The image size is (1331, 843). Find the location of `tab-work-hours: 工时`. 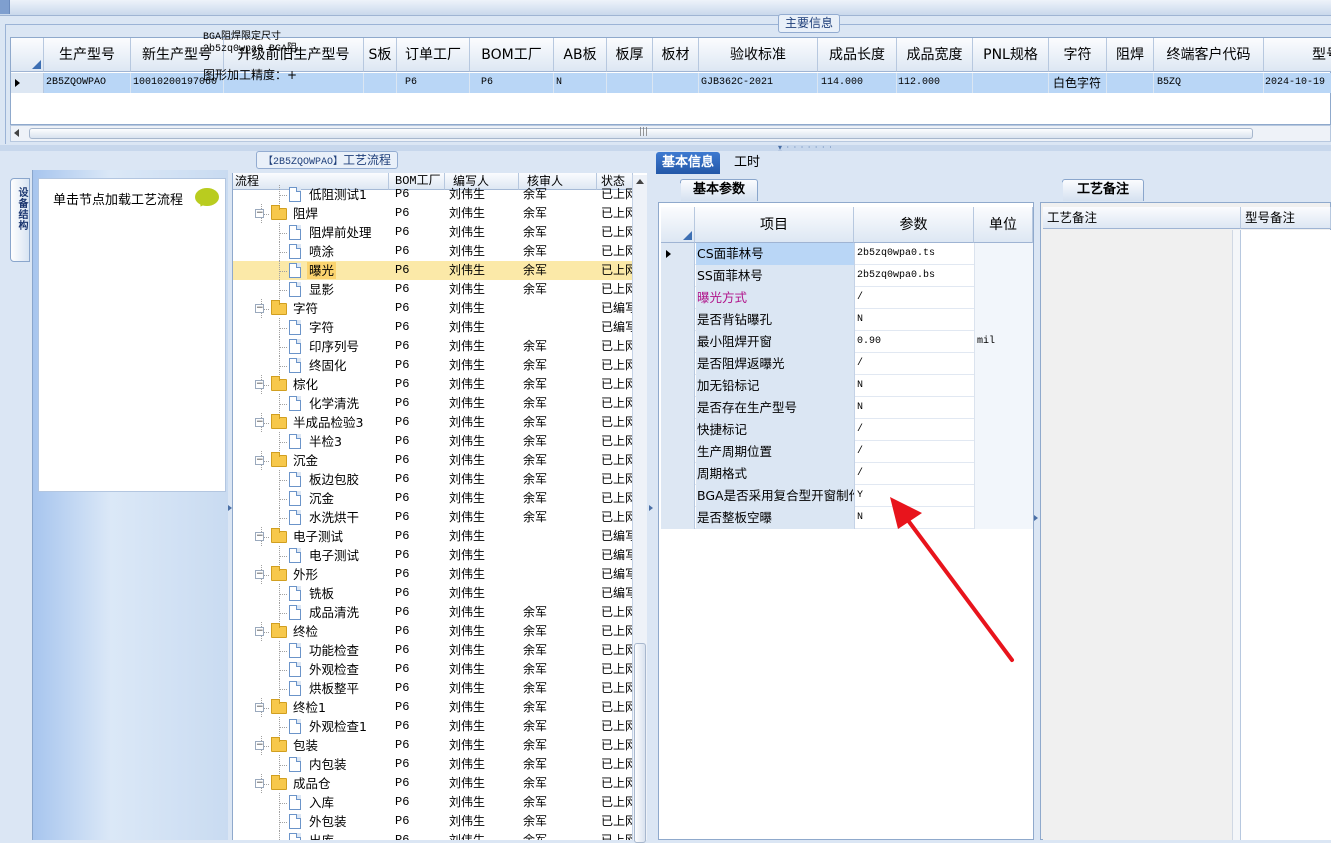

tab-work-hours: 工时 is located at coordinates (747, 163).